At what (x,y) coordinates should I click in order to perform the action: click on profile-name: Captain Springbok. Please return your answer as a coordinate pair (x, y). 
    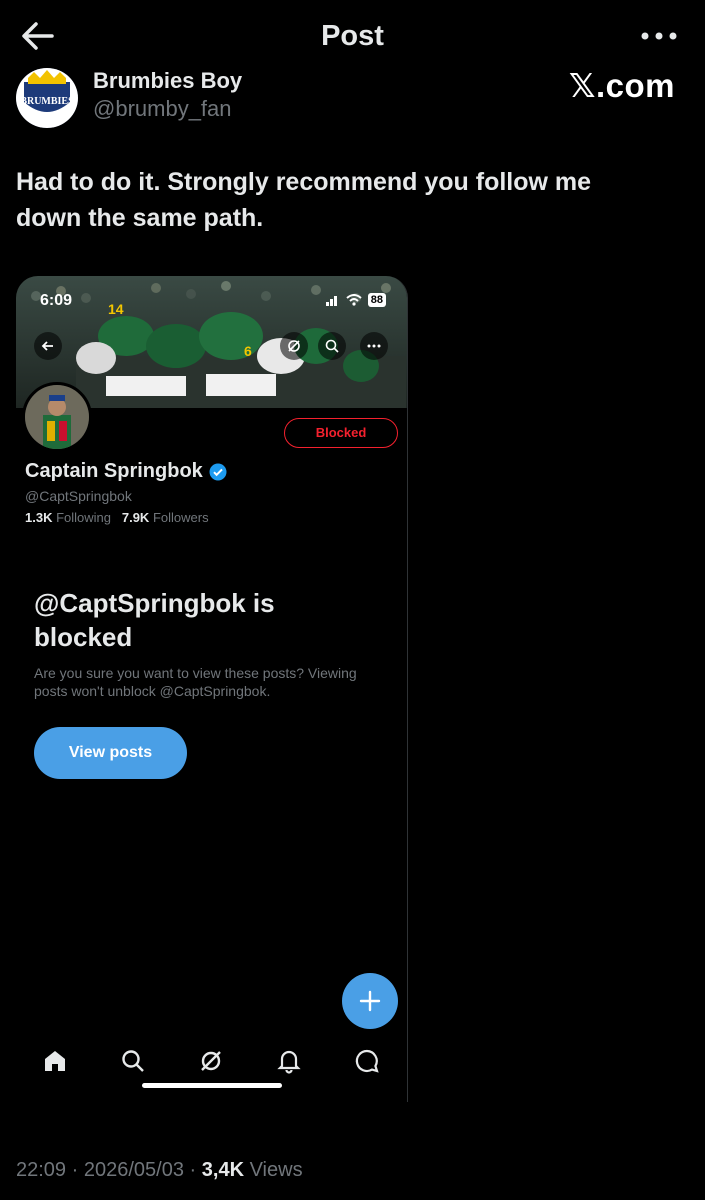
    Looking at the image, I should click on (126, 471).